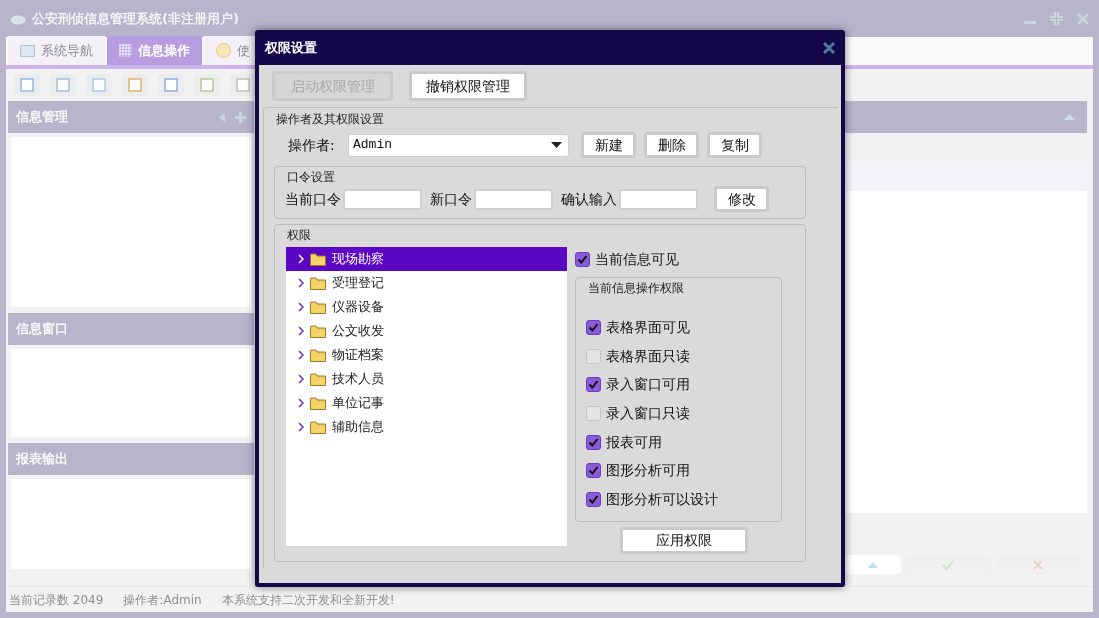 This screenshot has width=1099, height=618. What do you see at coordinates (648, 385) in the screenshot?
I see `checkbox-label: 录入窗口可用` at bounding box center [648, 385].